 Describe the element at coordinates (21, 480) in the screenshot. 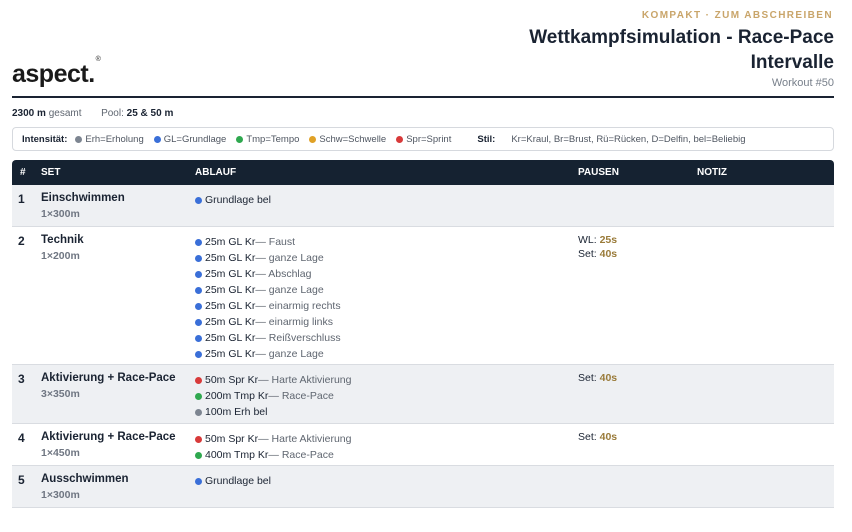

I see `set-number: 5` at that location.